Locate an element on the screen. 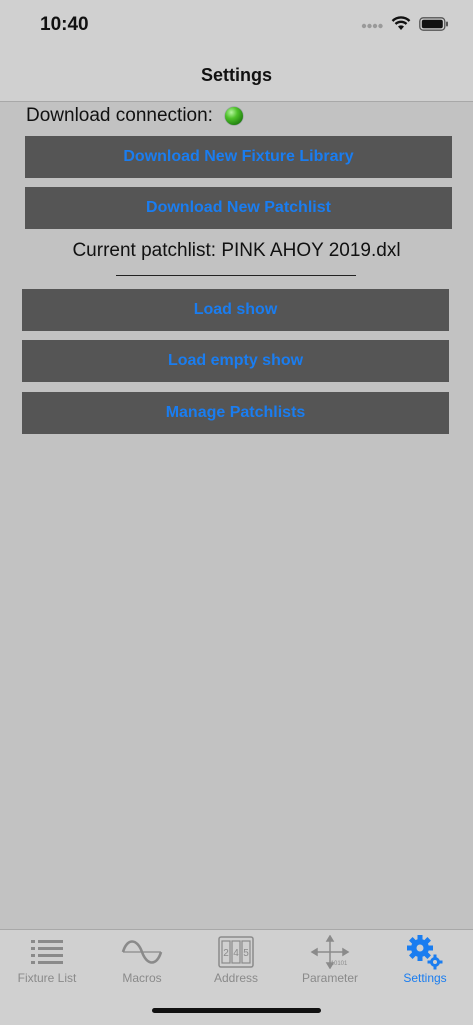  manage-patchlists-button: Manage Patchlists is located at coordinates (235, 413).